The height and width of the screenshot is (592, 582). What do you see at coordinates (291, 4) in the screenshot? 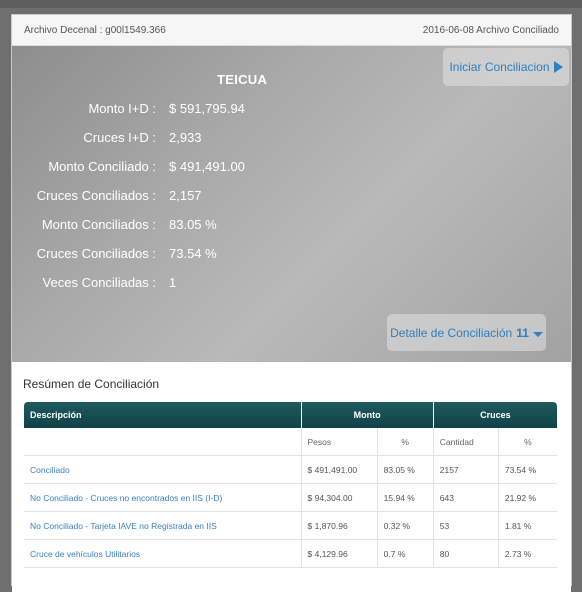
I see `top-bar` at bounding box center [291, 4].